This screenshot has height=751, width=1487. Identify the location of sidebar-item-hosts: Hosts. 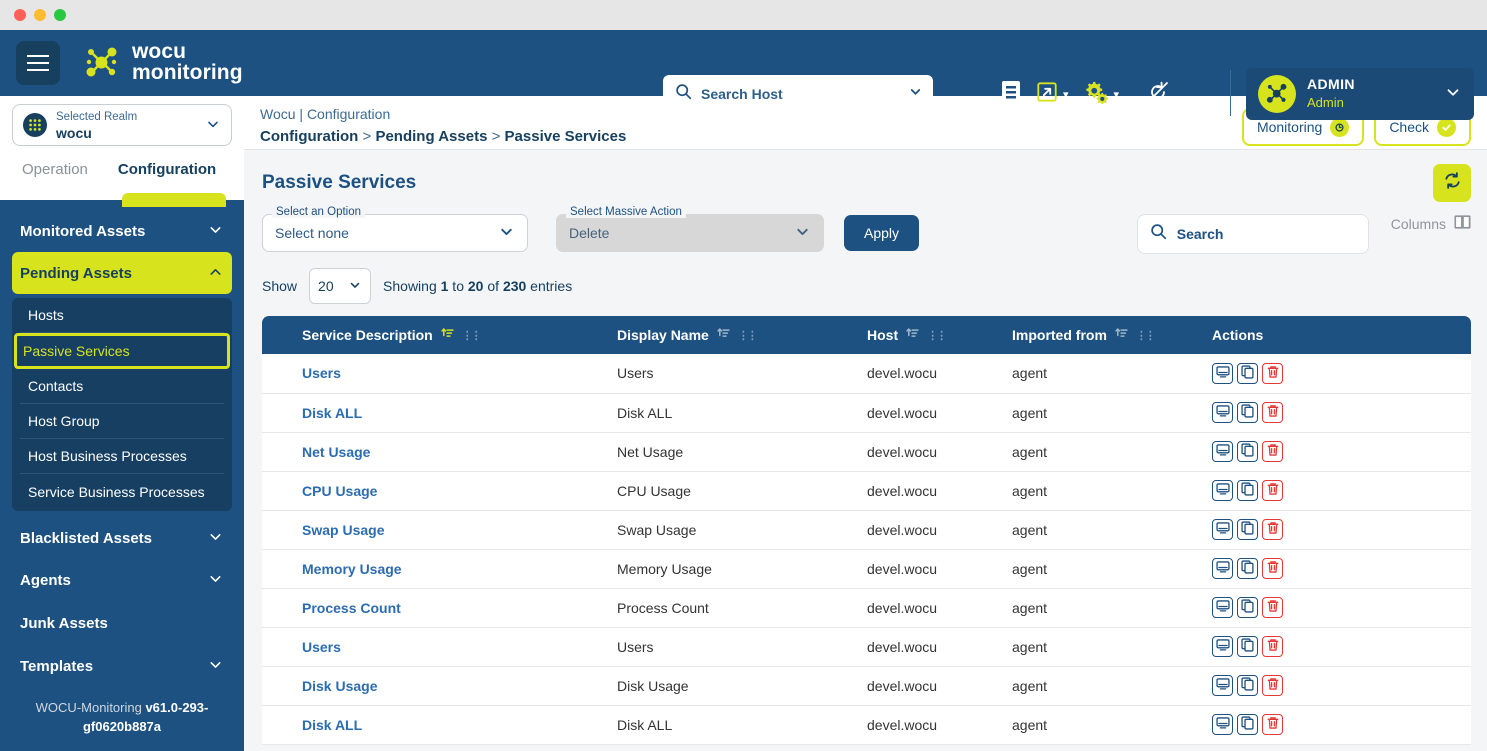
(122, 315).